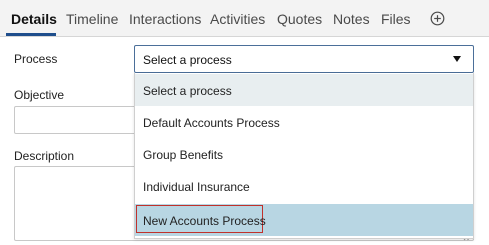 The width and height of the screenshot is (489, 245). What do you see at coordinates (304, 90) in the screenshot?
I see `option-select-a-process: Select a process` at bounding box center [304, 90].